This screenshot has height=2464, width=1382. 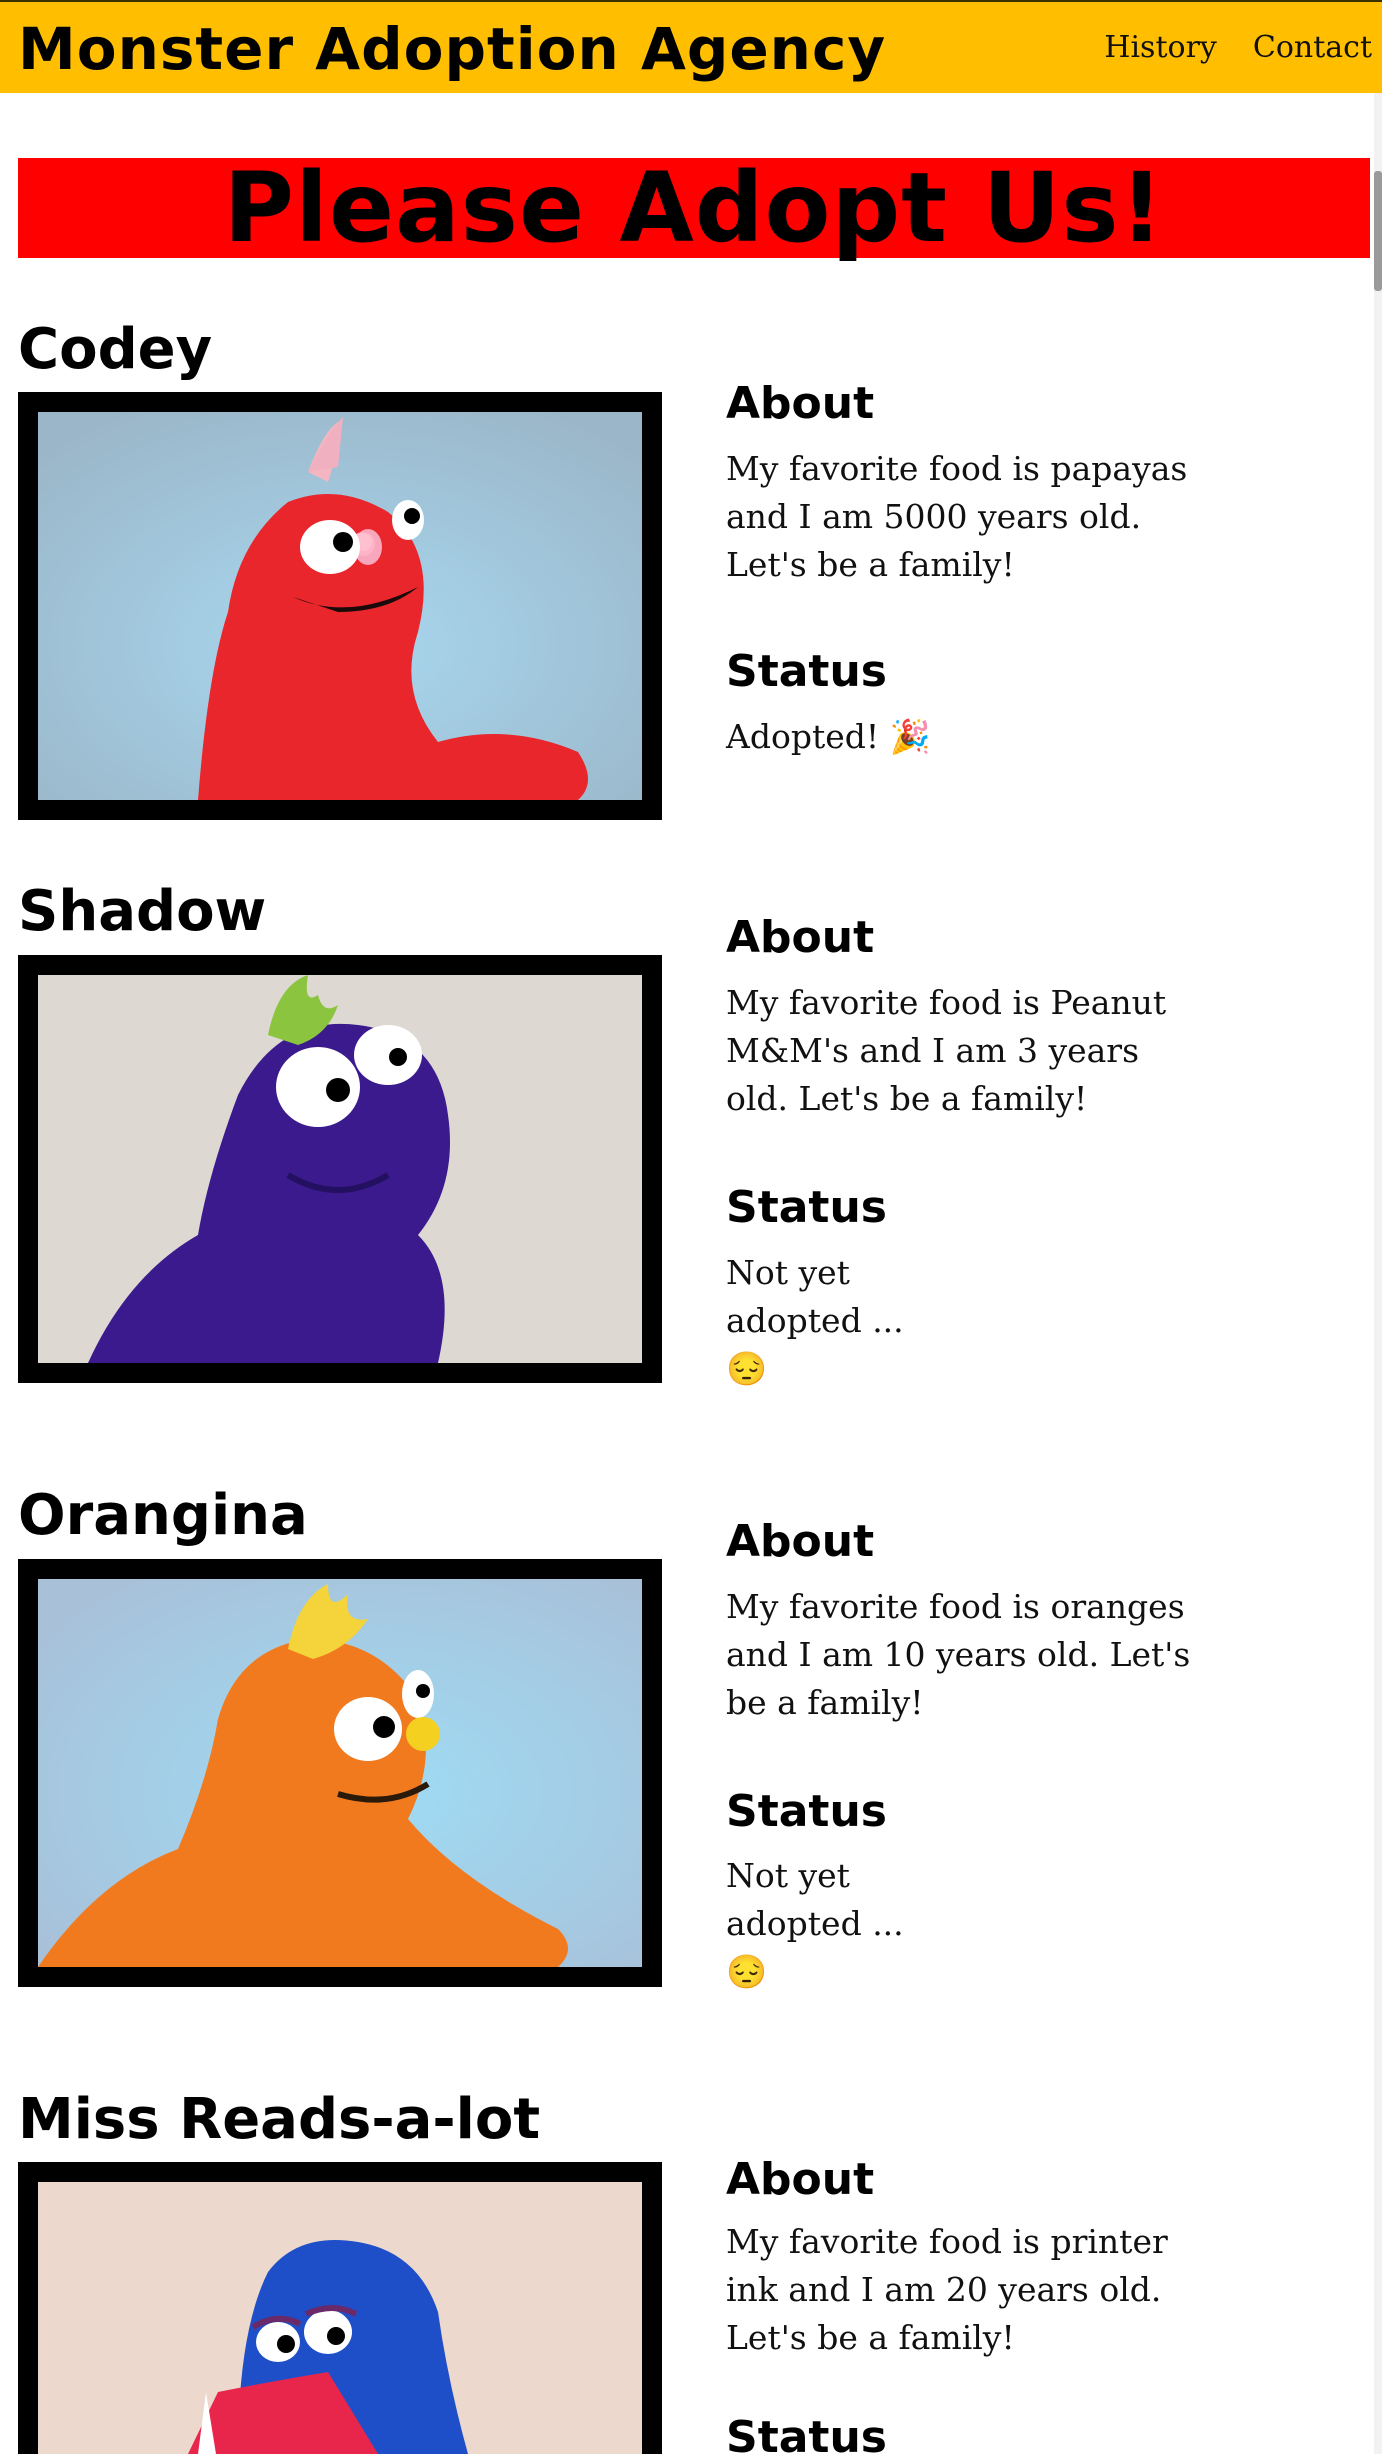 I want to click on nav-contact-link: Contact, so click(x=1312, y=48).